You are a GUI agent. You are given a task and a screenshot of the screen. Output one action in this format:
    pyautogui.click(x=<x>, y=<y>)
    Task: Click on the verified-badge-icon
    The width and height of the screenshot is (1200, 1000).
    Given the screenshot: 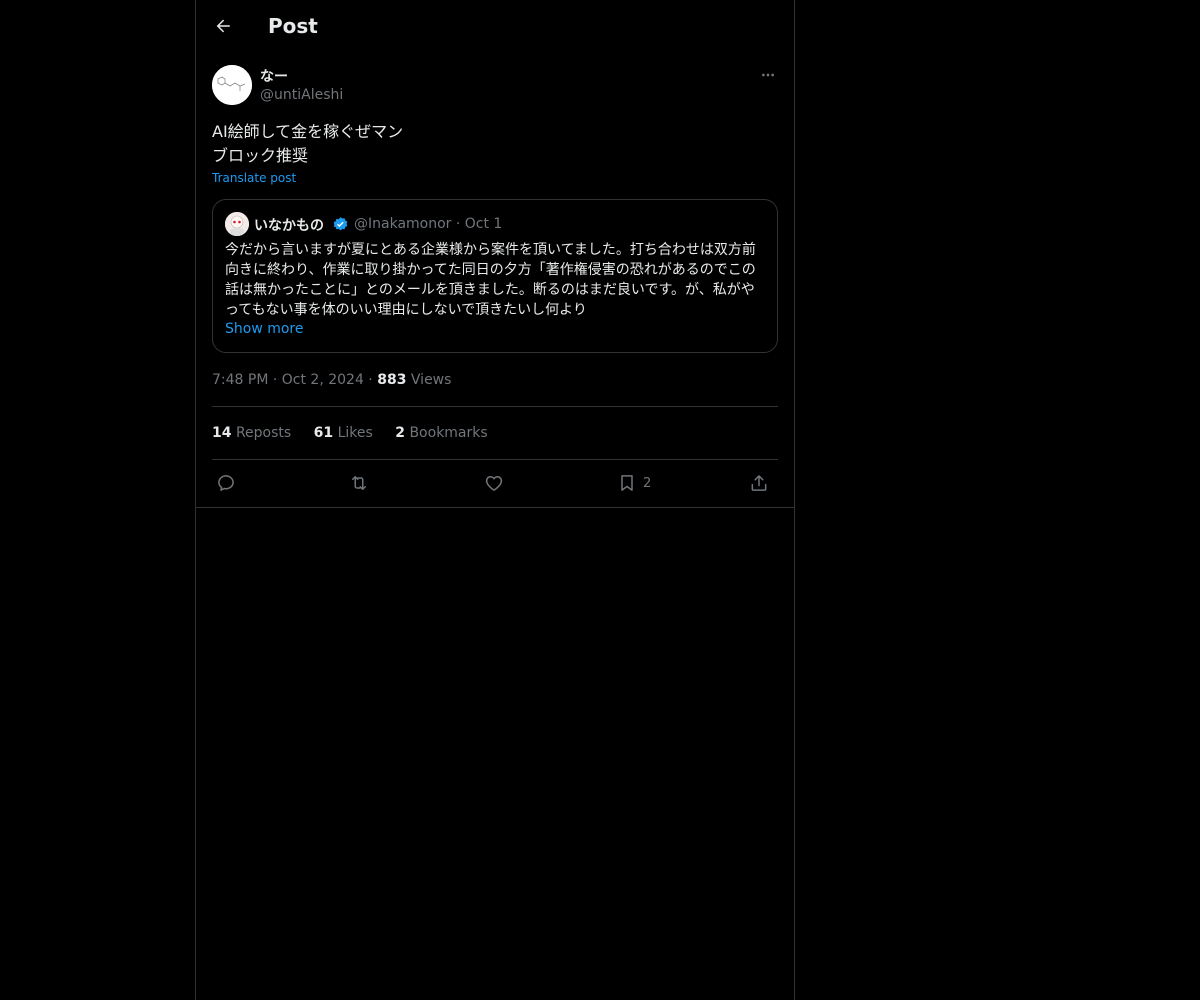 What is the action you would take?
    pyautogui.click(x=340, y=224)
    